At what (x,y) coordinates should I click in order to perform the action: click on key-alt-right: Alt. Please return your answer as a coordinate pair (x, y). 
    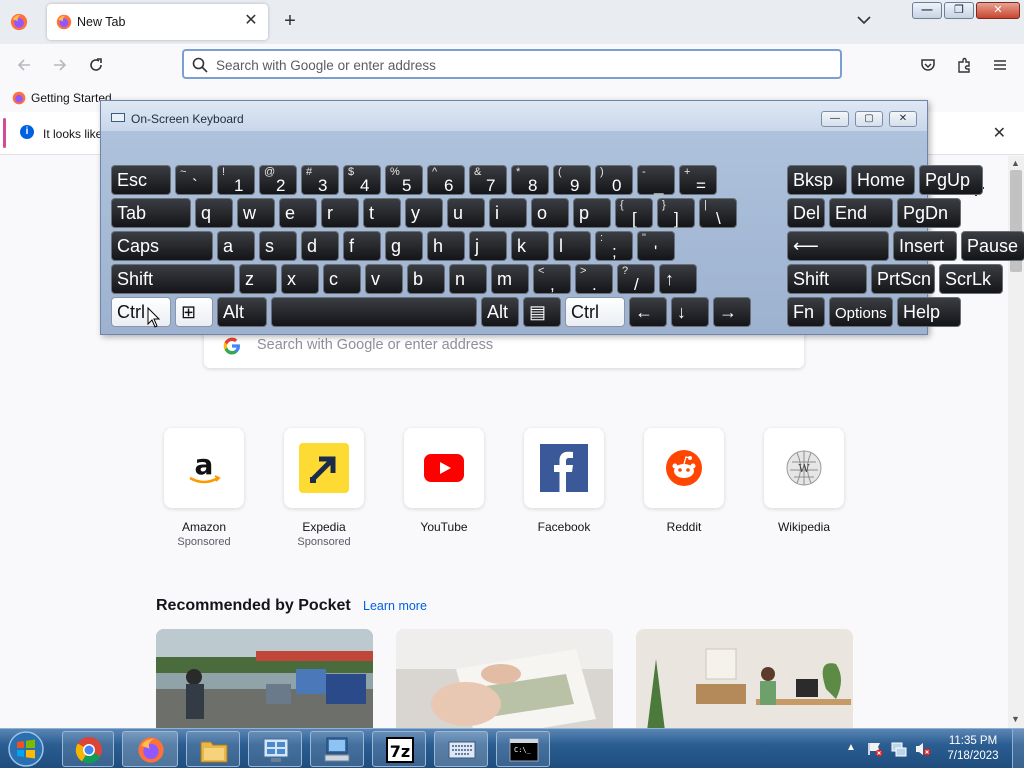
    Looking at the image, I should click on (500, 312).